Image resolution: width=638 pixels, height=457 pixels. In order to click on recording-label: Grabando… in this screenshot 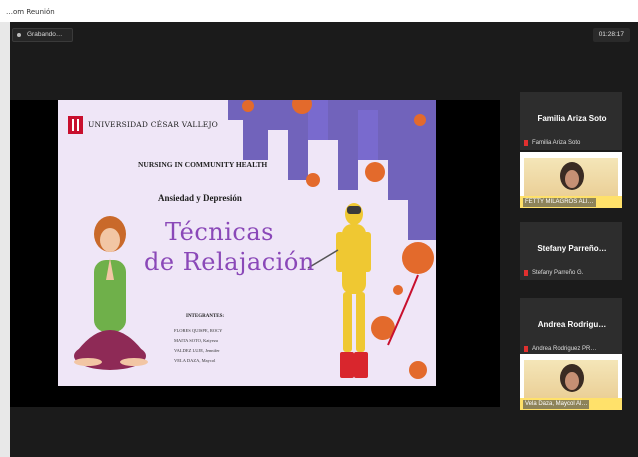, I will do `click(45, 34)`.